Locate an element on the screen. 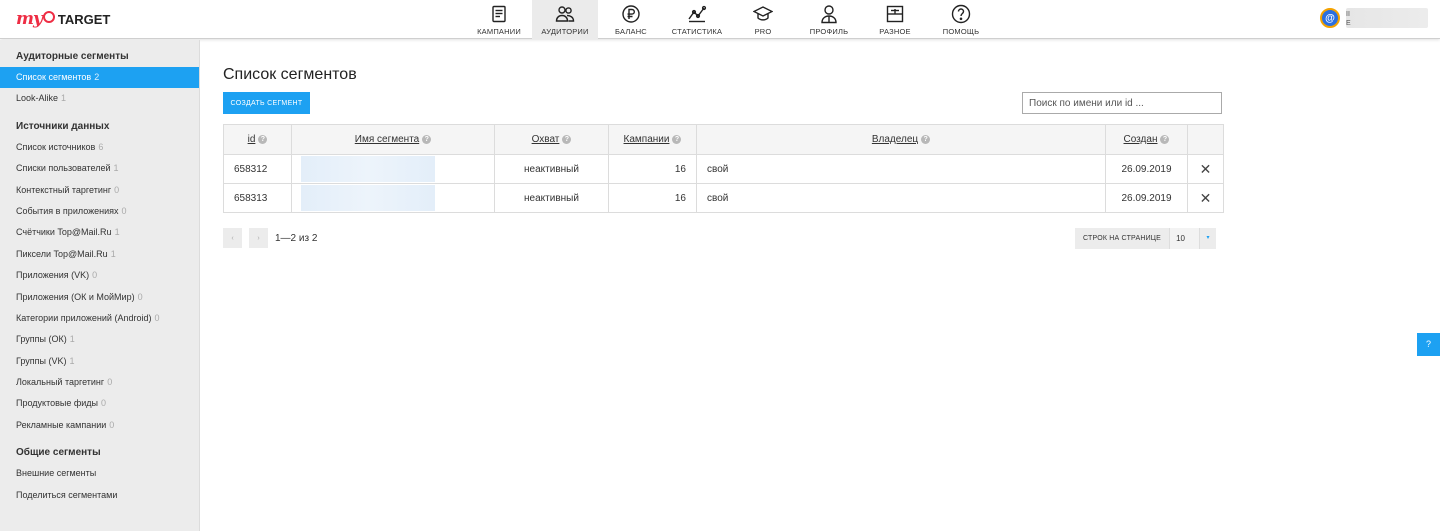 This screenshot has width=1440, height=531. next-page-button: › is located at coordinates (258, 238).